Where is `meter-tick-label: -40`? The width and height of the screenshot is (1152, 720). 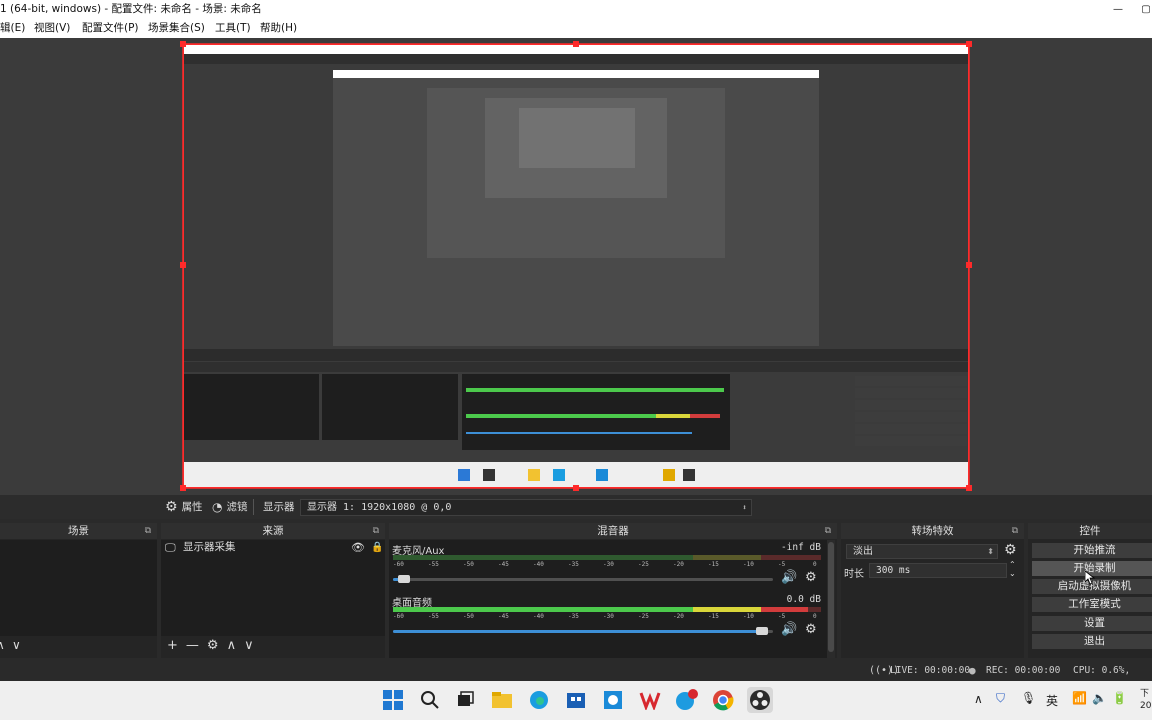 meter-tick-label: -40 is located at coordinates (538, 564).